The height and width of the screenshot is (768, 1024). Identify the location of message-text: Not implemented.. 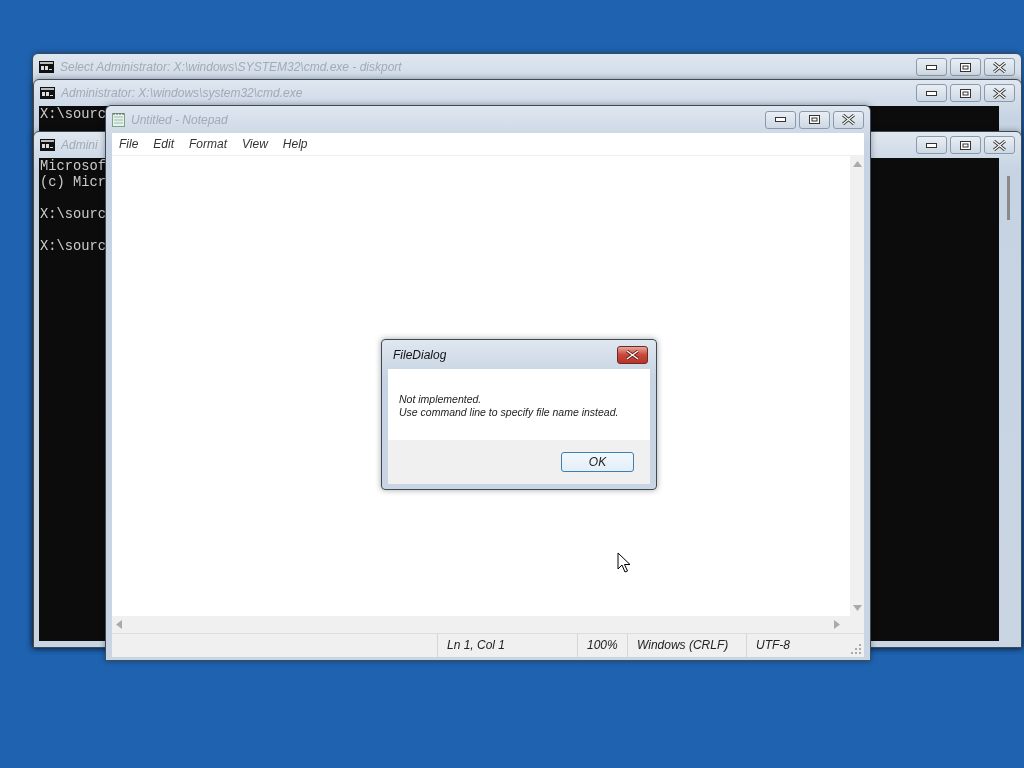
(441, 399).